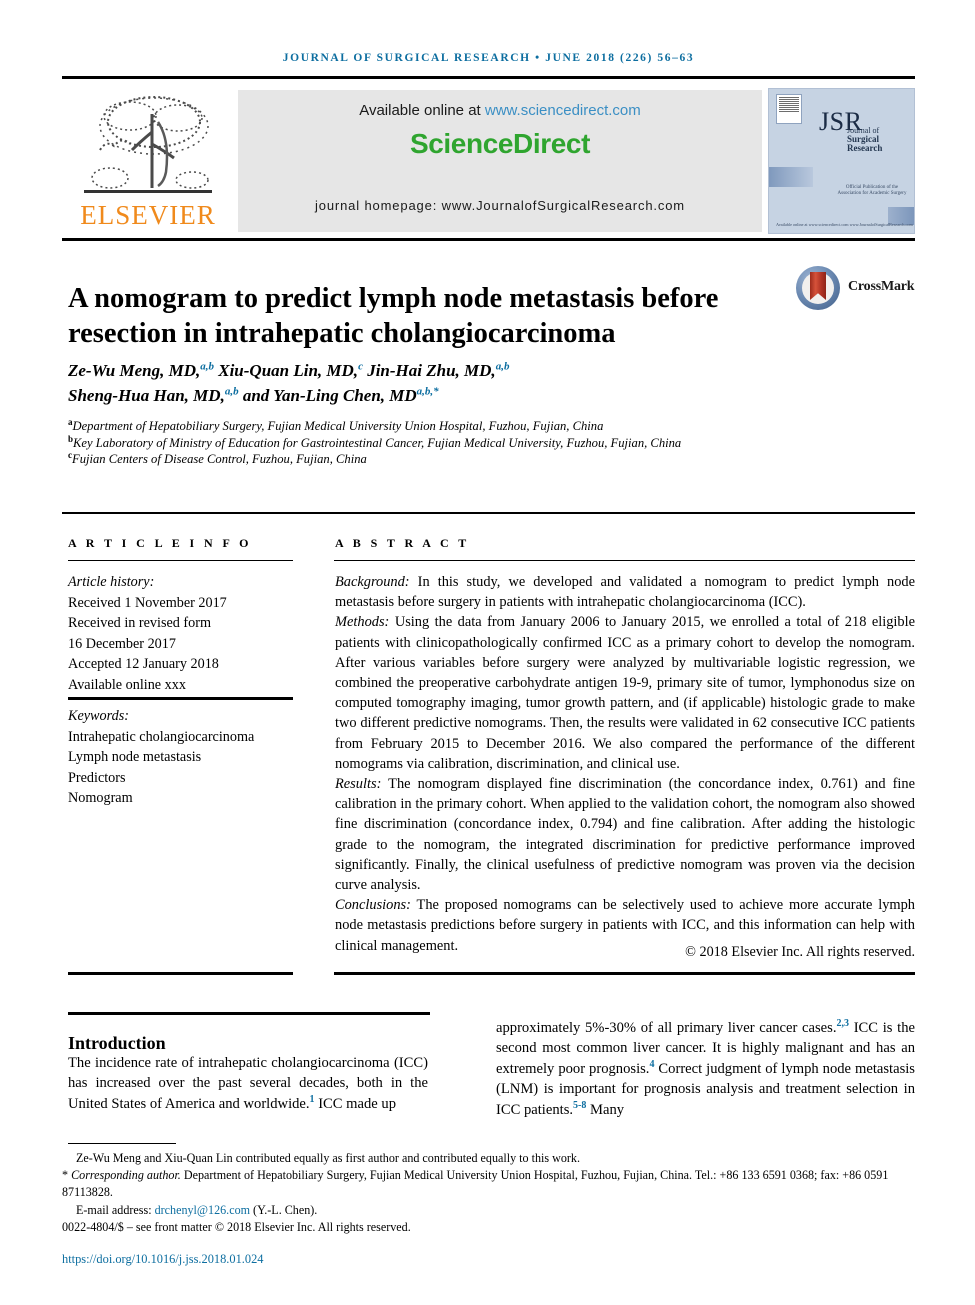 The width and height of the screenshot is (975, 1305). What do you see at coordinates (111, 582) in the screenshot?
I see `article-history-label: Article history:` at bounding box center [111, 582].